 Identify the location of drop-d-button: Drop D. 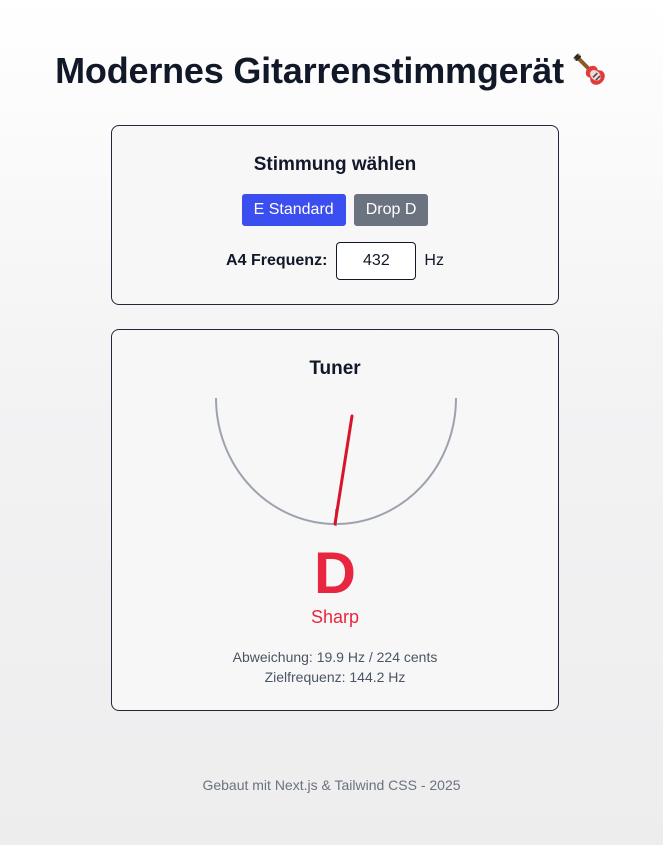
(391, 210).